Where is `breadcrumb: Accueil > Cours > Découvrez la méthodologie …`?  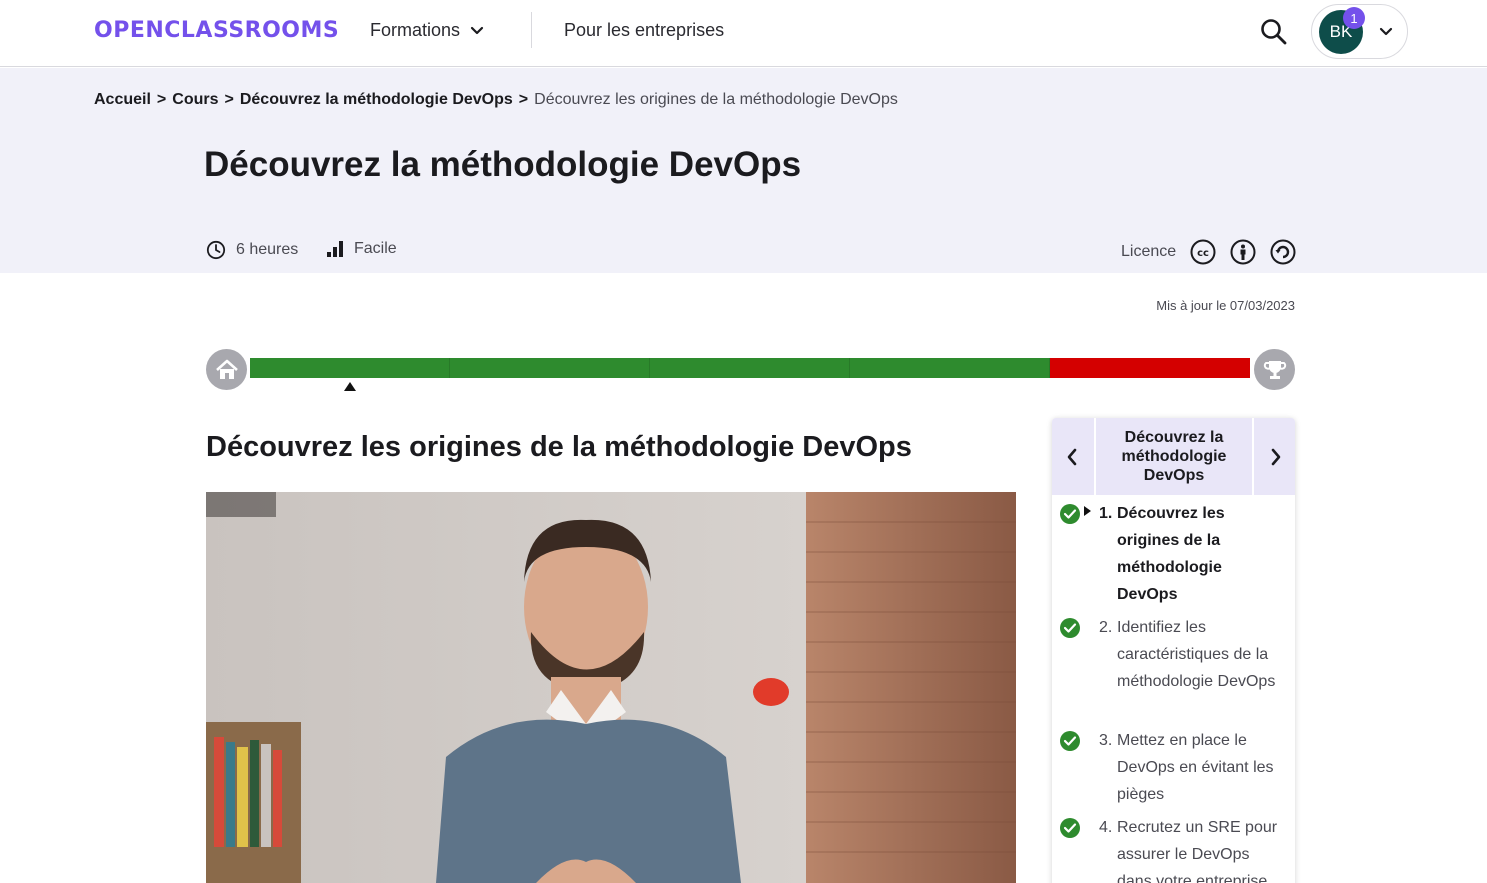
breadcrumb: Accueil > Cours > Découvrez la méthodologie … is located at coordinates (496, 100).